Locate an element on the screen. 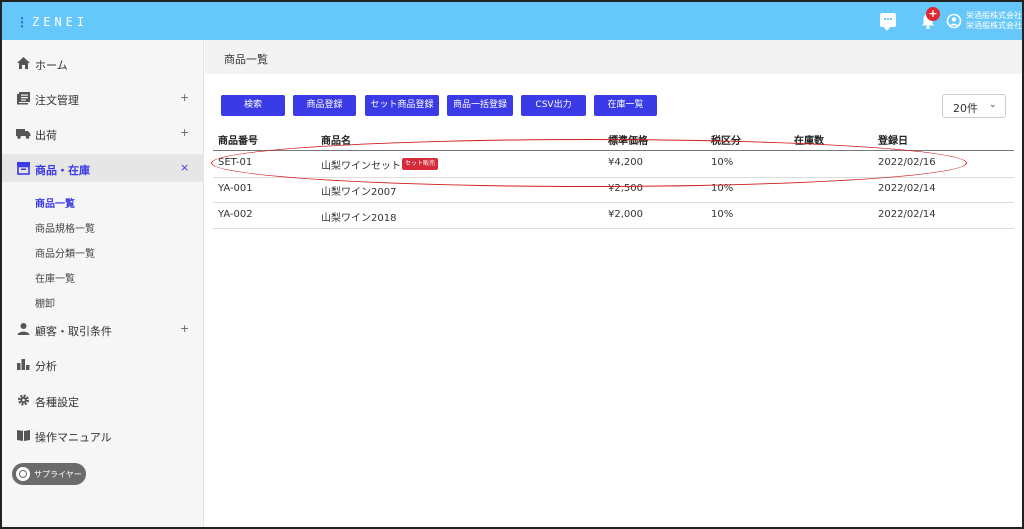 The height and width of the screenshot is (529, 1024). sidebar-subitem-product-categories: 商品分類一覧 is located at coordinates (65, 252).